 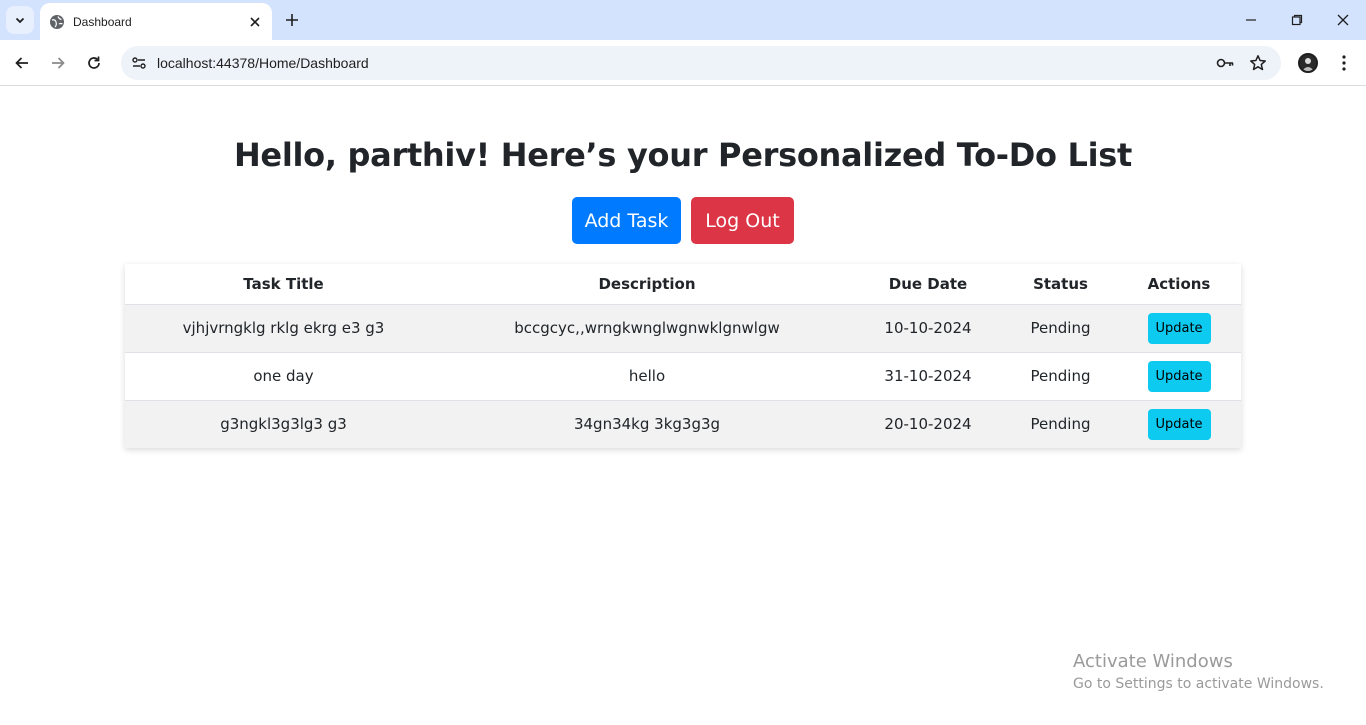 I want to click on task-title-cell: one day, so click(x=283, y=375).